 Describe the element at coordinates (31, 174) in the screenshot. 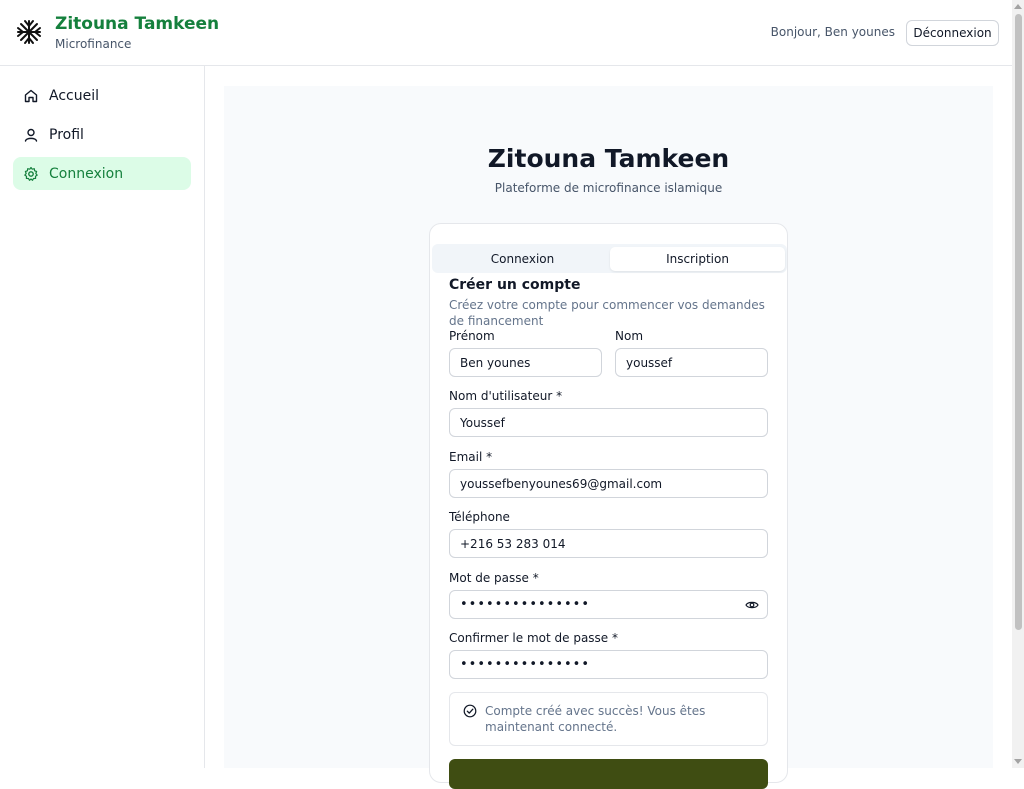

I see `gear-icon` at that location.